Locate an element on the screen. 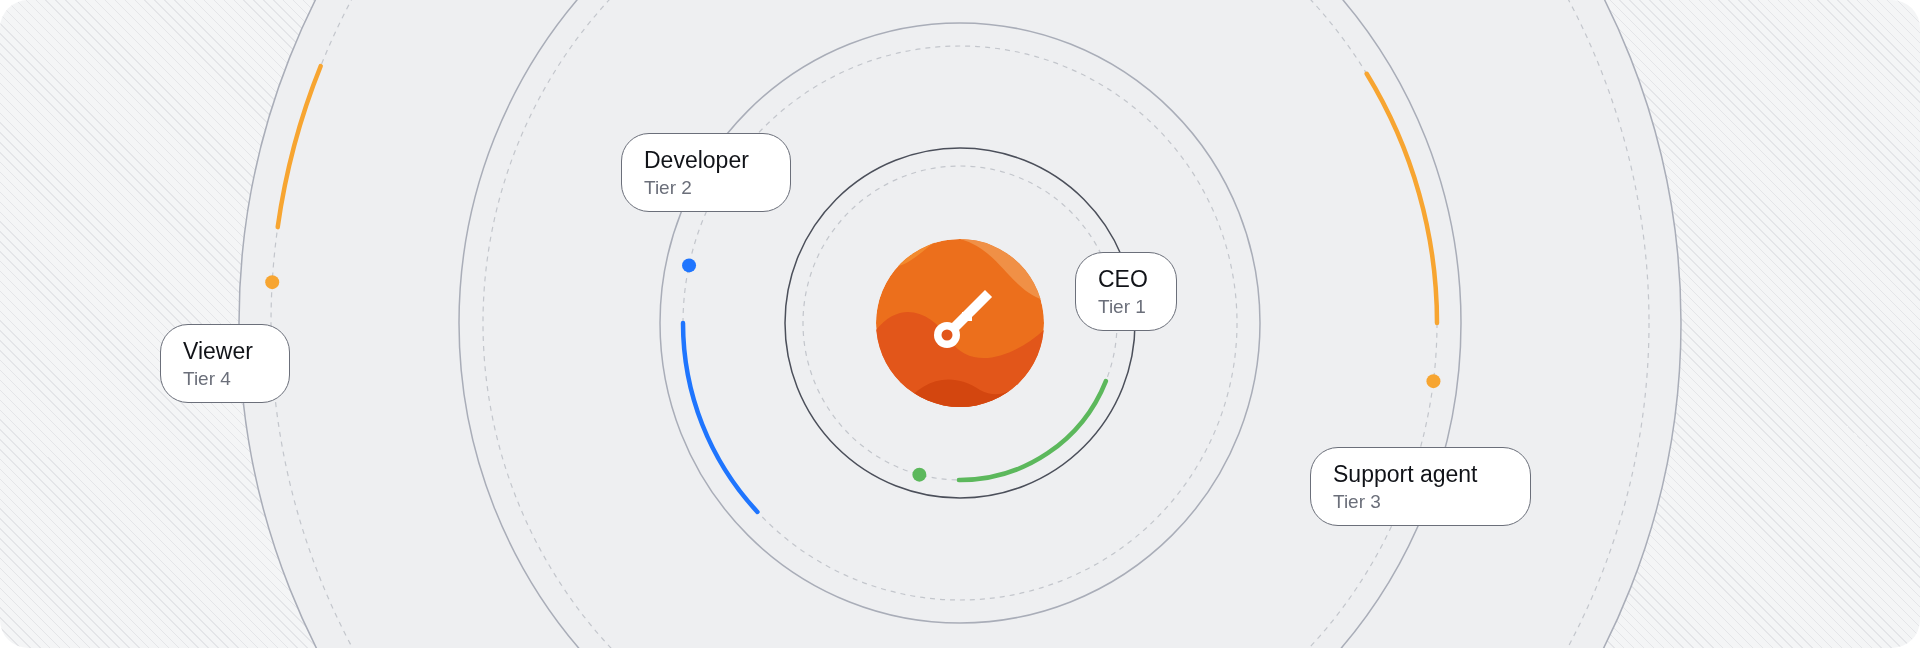  role-title: Viewer is located at coordinates (218, 351).